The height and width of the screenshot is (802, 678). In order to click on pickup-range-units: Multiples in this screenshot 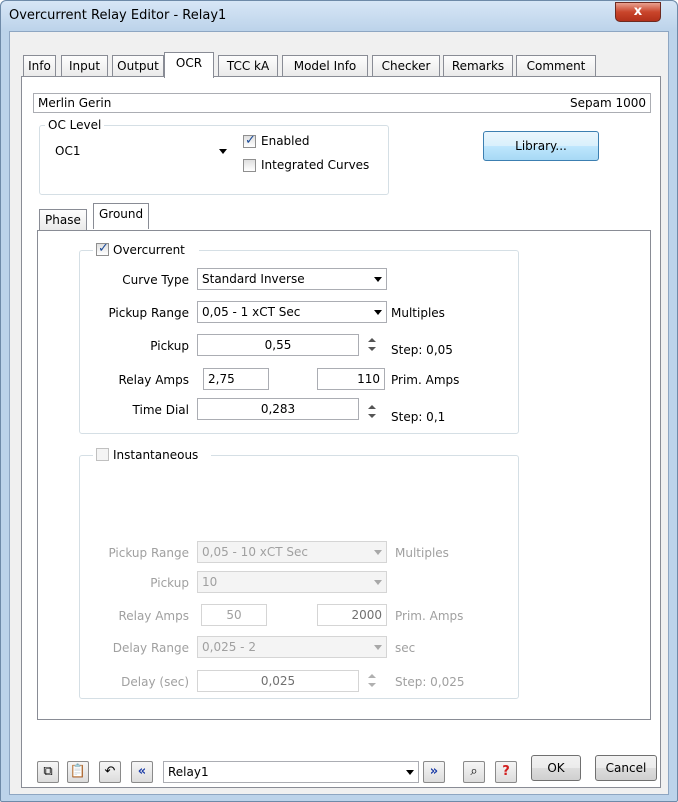, I will do `click(418, 313)`.